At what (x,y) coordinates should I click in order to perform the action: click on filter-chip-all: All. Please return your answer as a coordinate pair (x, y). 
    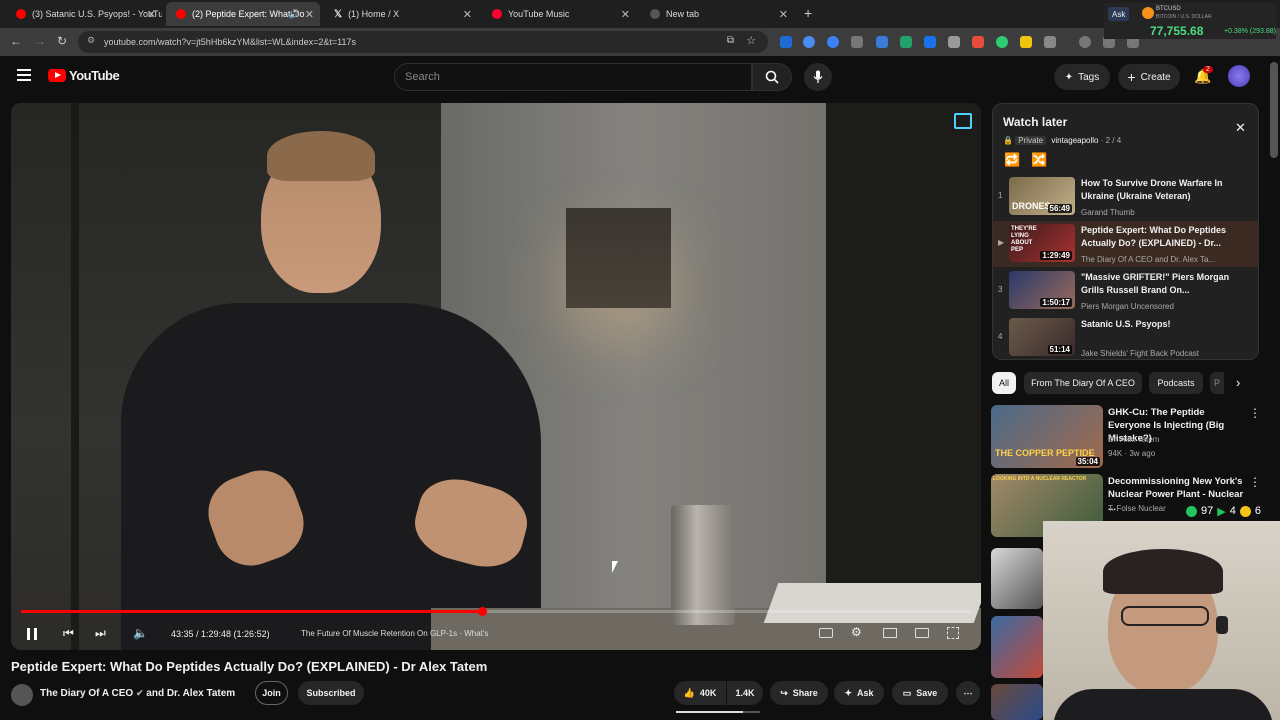
    Looking at the image, I should click on (1004, 383).